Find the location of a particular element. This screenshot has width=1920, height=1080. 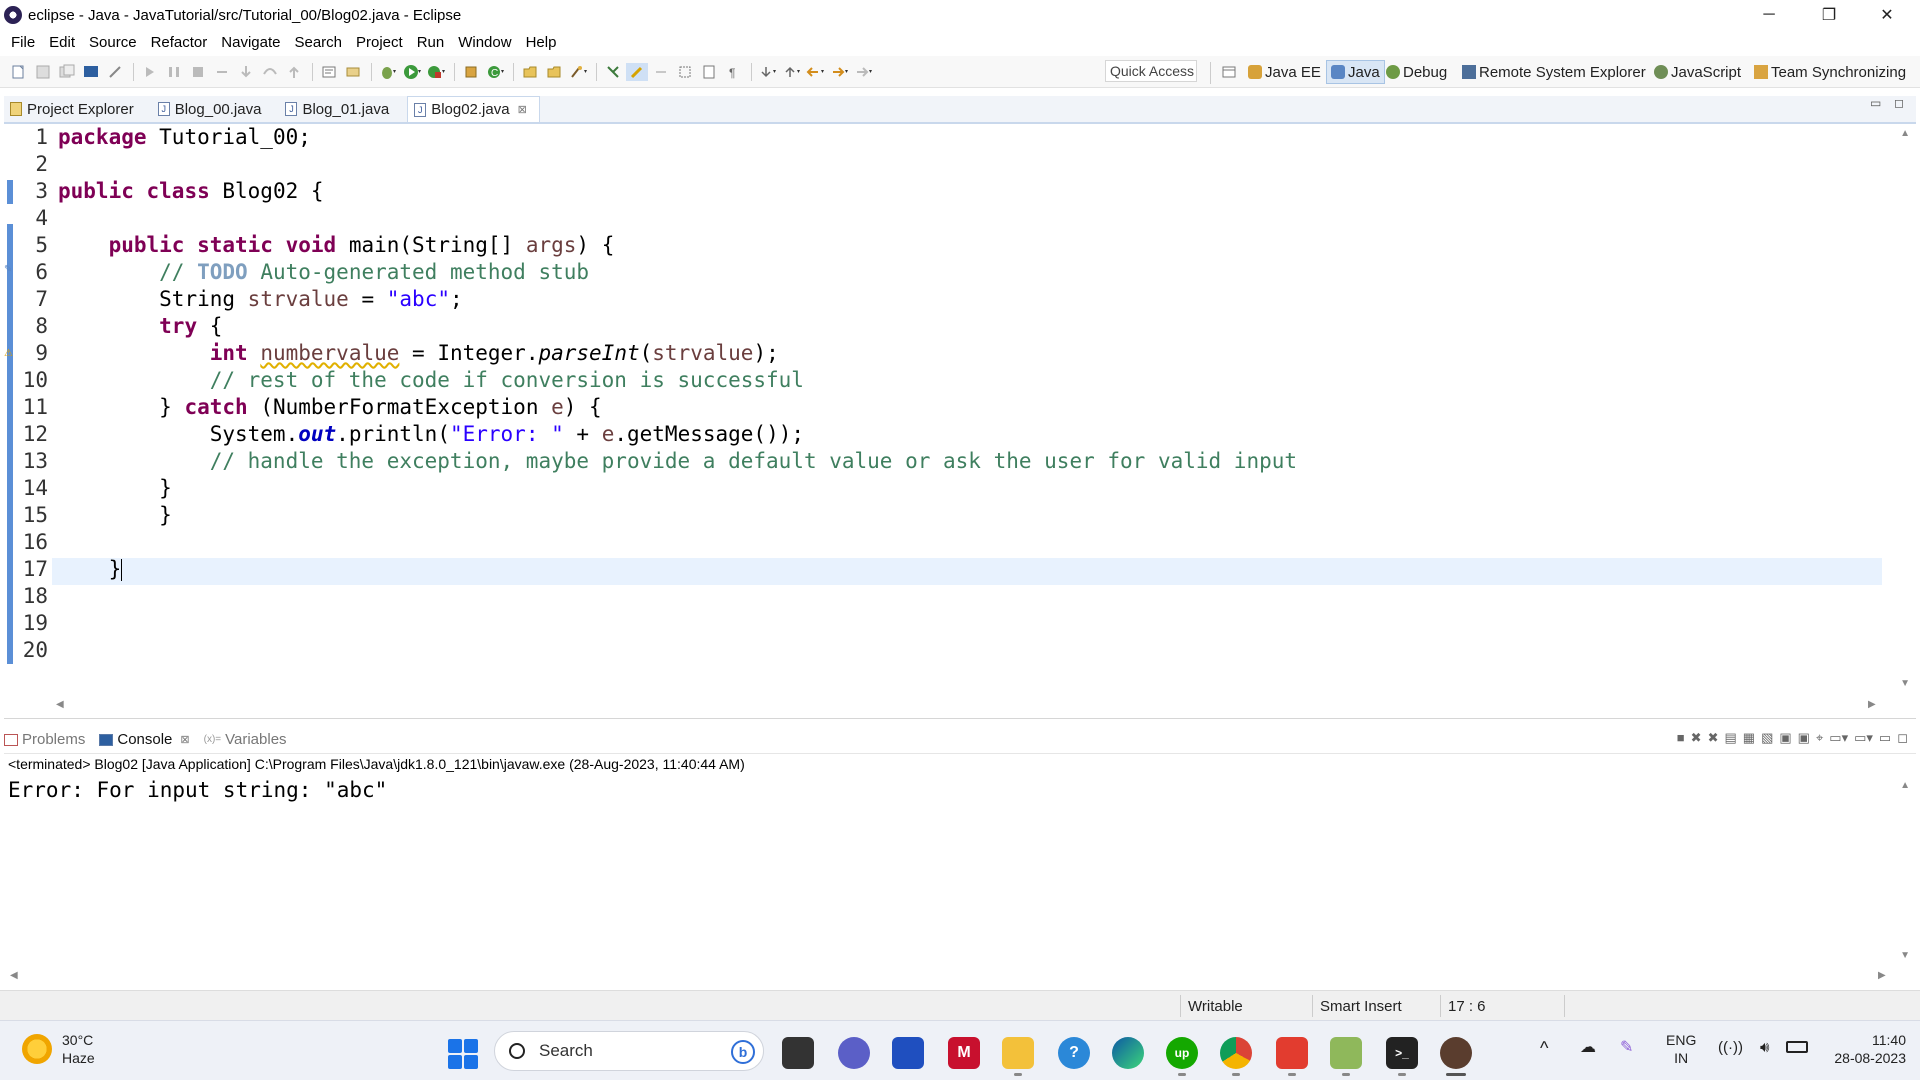

new-icon is located at coordinates (19, 72).